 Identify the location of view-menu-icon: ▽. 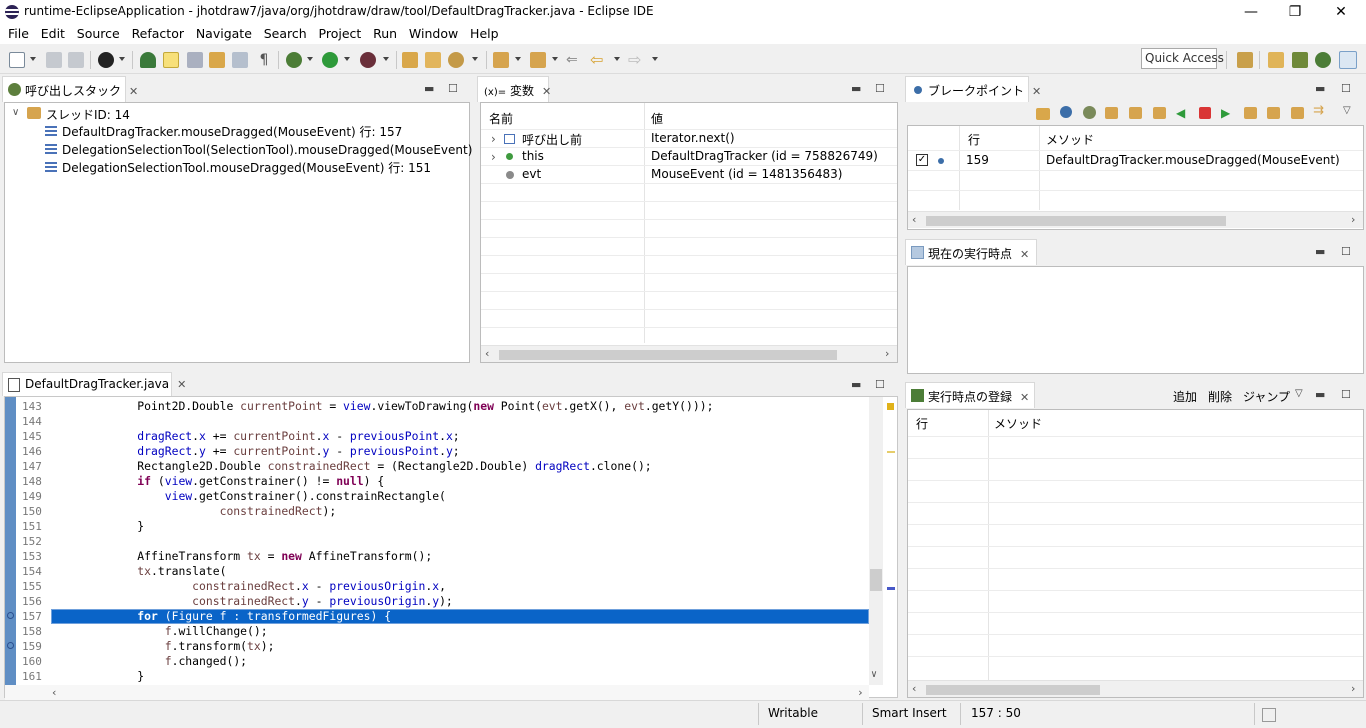
(1299, 393).